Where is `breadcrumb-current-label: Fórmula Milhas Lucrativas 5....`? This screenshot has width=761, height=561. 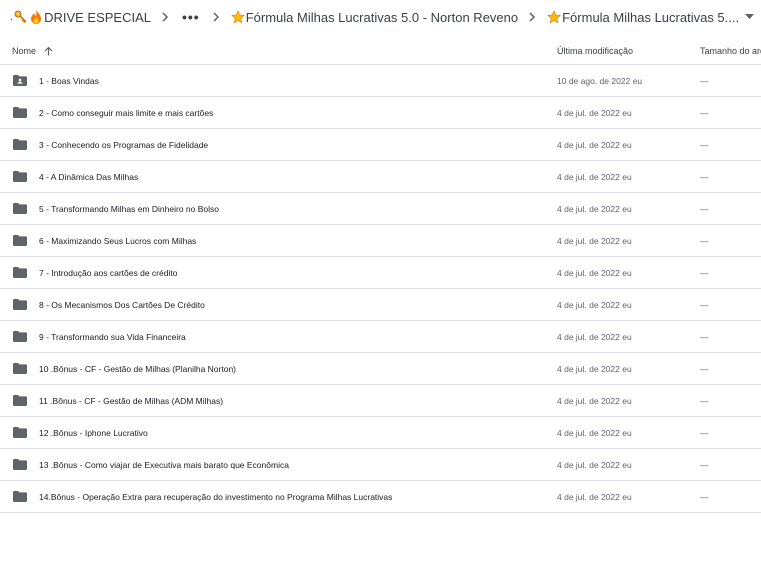 breadcrumb-current-label: Fórmula Milhas Lucrativas 5.... is located at coordinates (651, 17).